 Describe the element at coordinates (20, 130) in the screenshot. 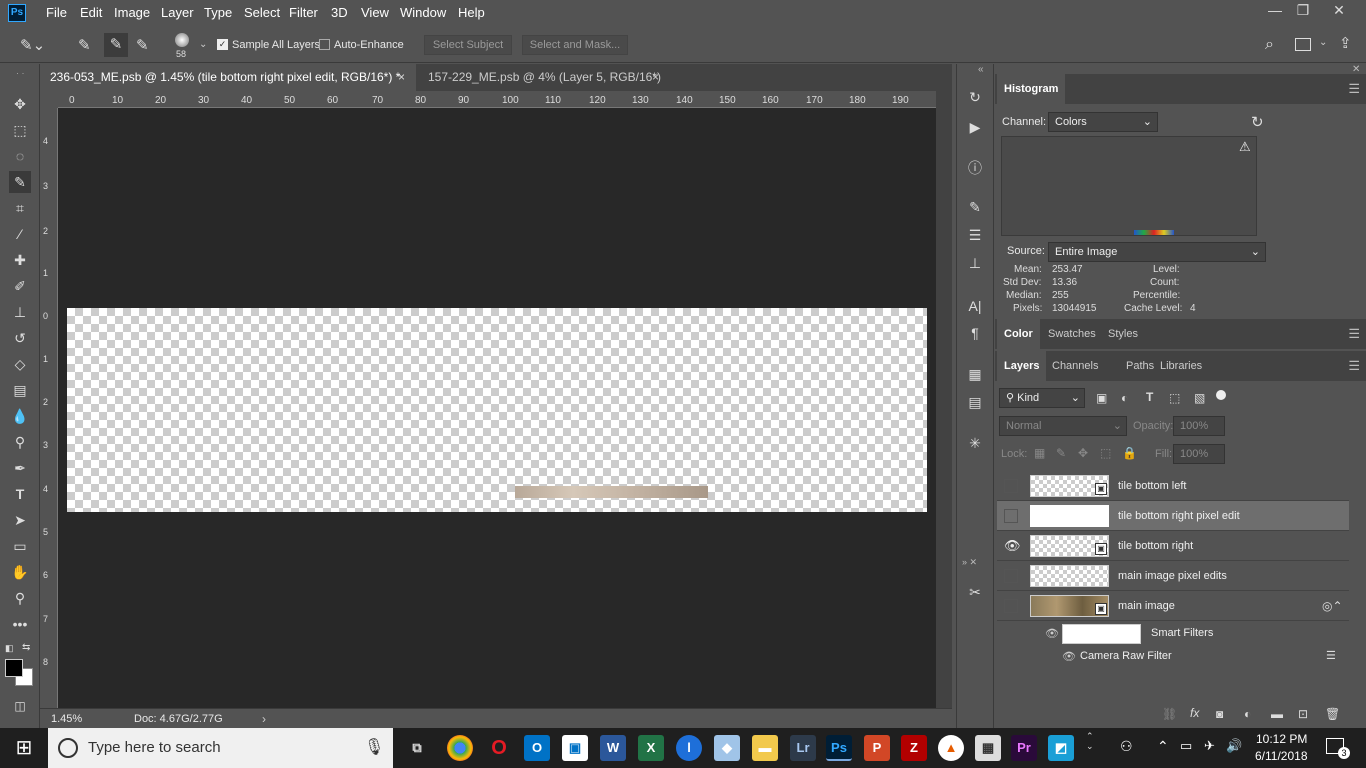

I see `marquee-tool-icon: ⬚` at that location.